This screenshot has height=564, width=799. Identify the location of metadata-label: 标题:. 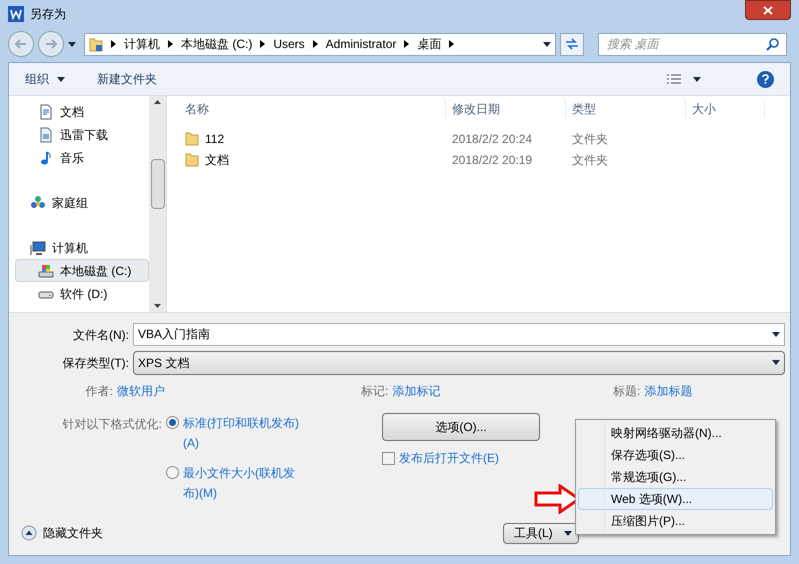
(626, 391).